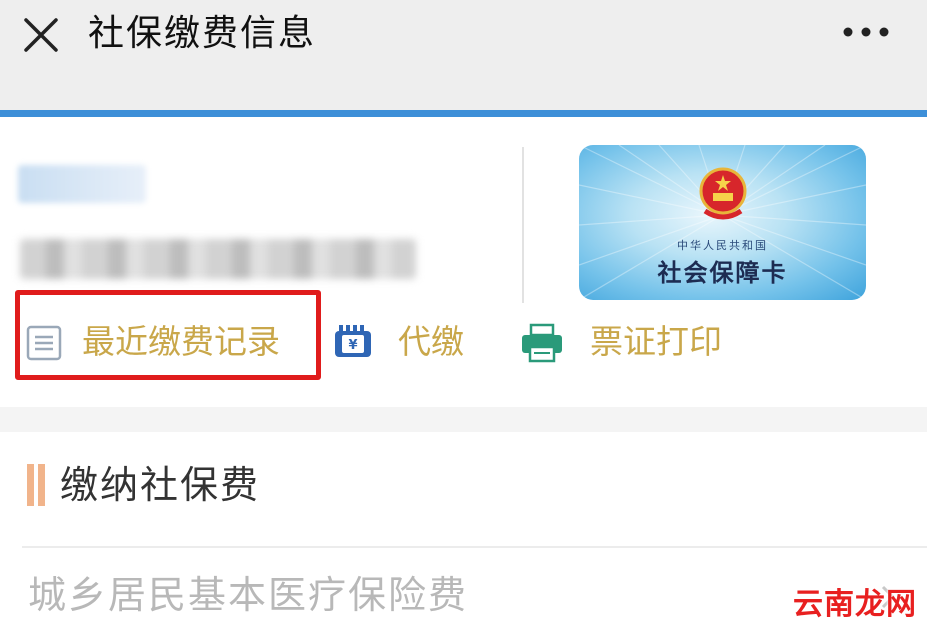 The image size is (927, 632). Describe the element at coordinates (36, 485) in the screenshot. I see `section-marker` at that location.